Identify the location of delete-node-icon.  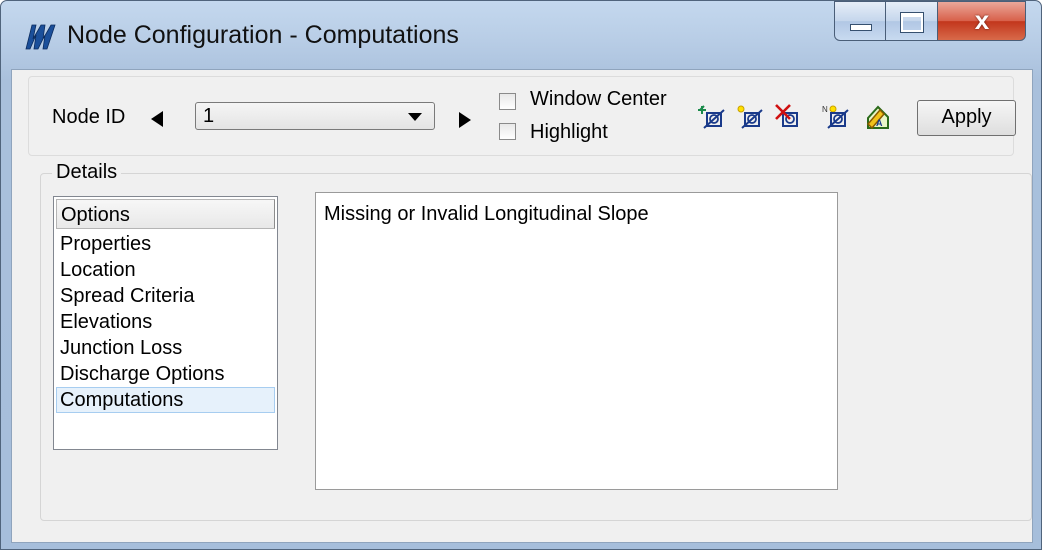
(788, 117).